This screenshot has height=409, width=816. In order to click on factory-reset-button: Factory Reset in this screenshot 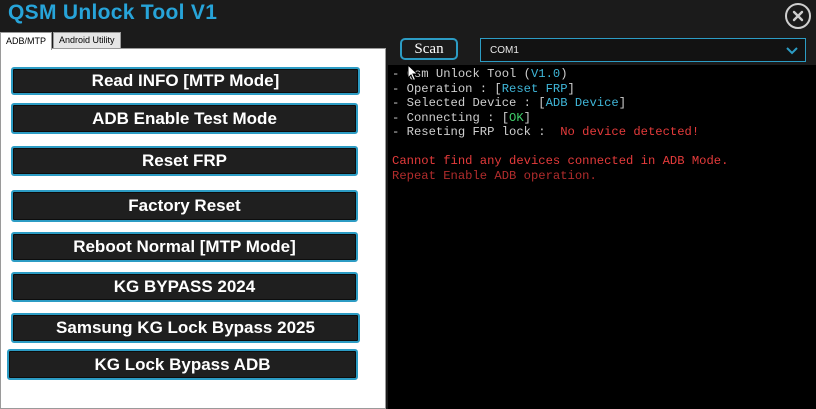, I will do `click(184, 206)`.